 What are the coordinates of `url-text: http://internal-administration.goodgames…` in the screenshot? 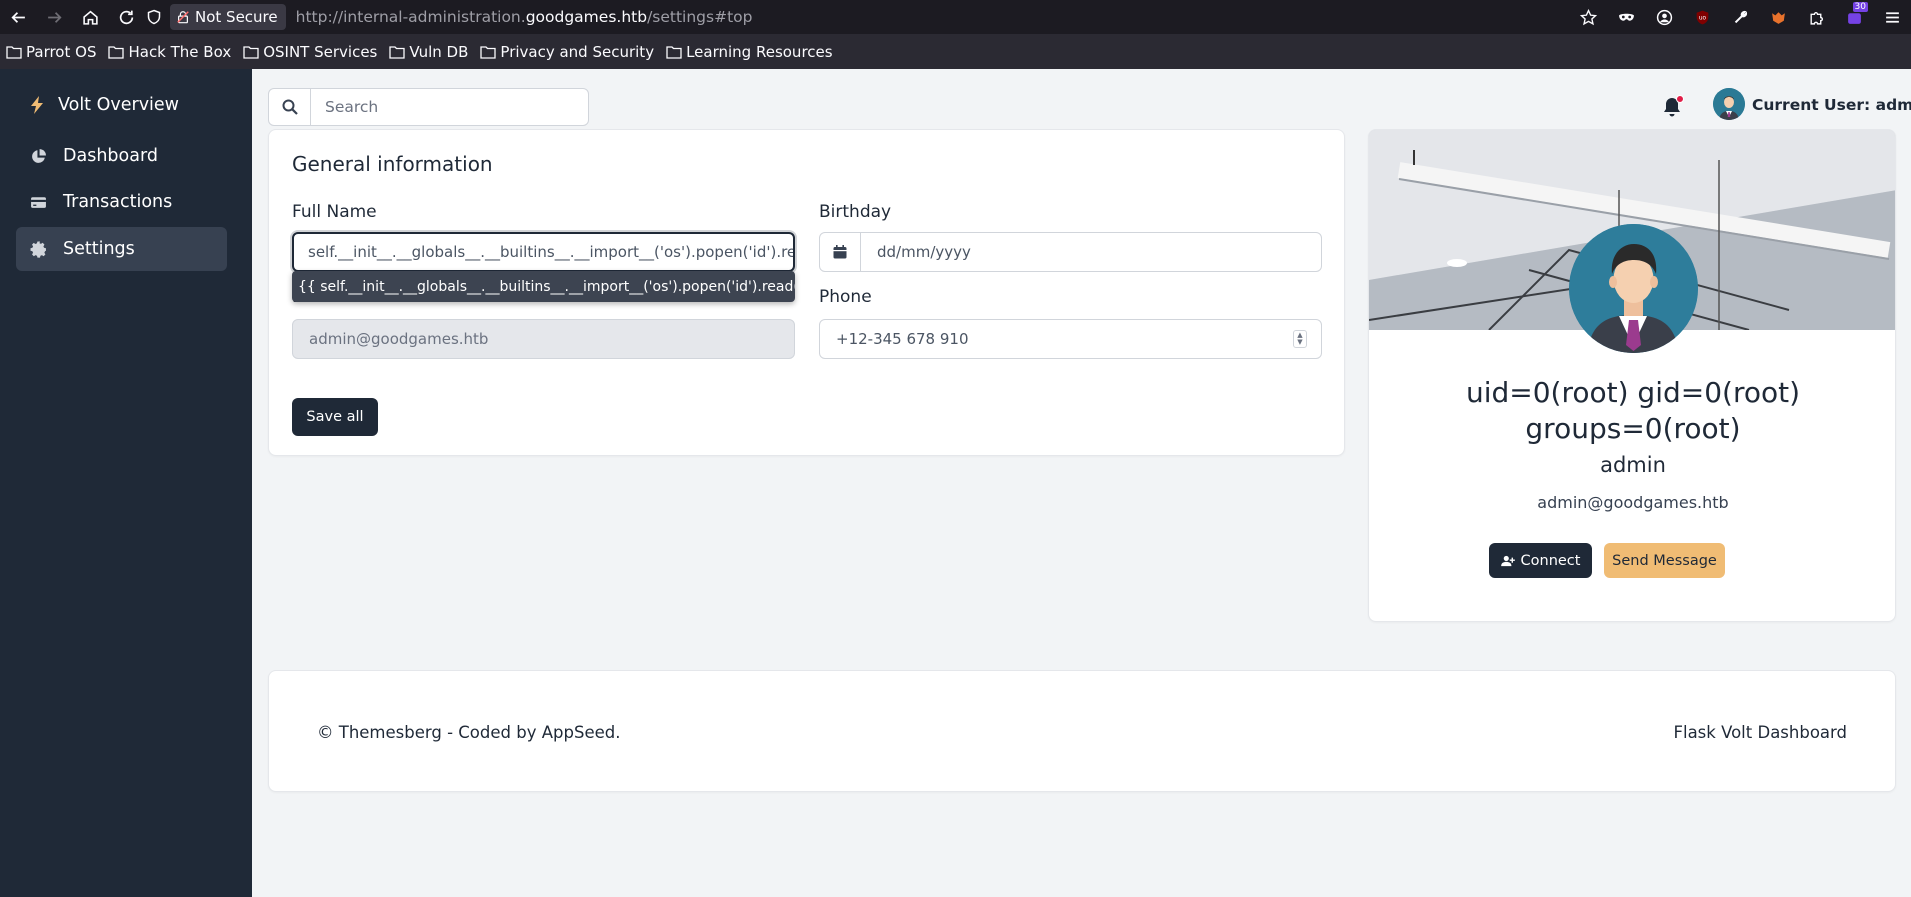 It's located at (524, 17).